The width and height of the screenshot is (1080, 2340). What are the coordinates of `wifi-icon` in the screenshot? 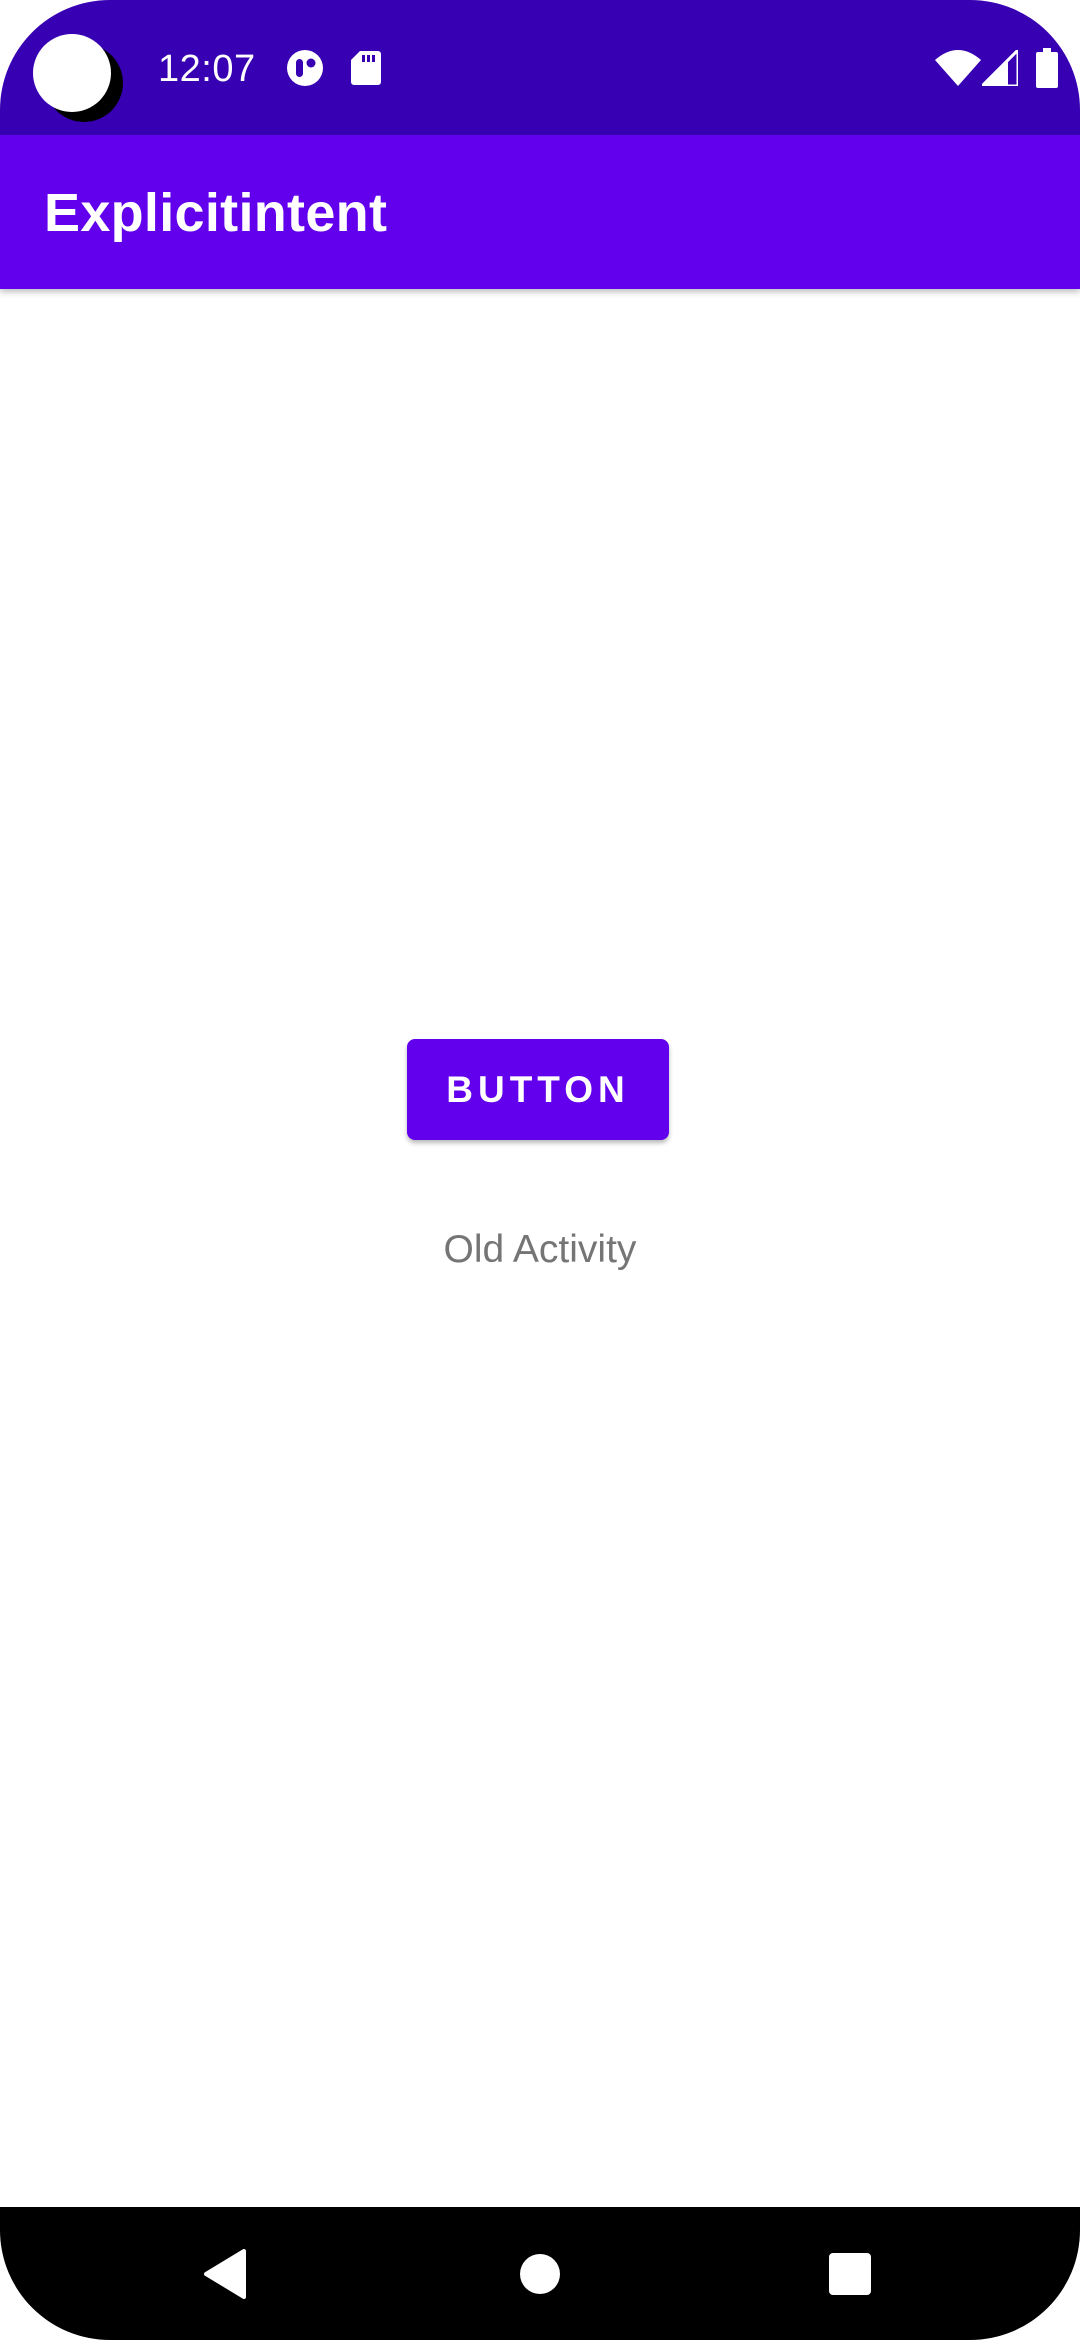 It's located at (958, 68).